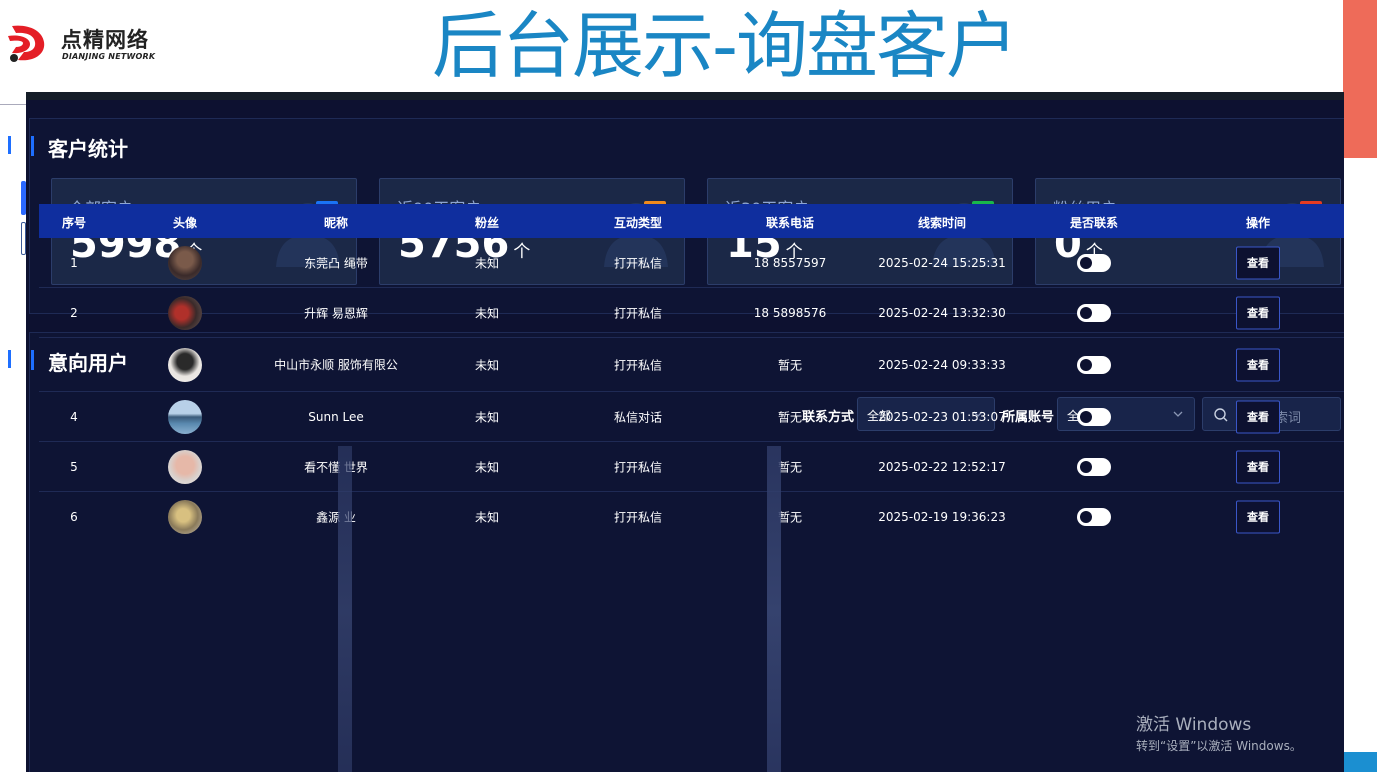 This screenshot has height=772, width=1377. What do you see at coordinates (336, 467) in the screenshot?
I see `cell-nickname: 看不懂 世界` at bounding box center [336, 467].